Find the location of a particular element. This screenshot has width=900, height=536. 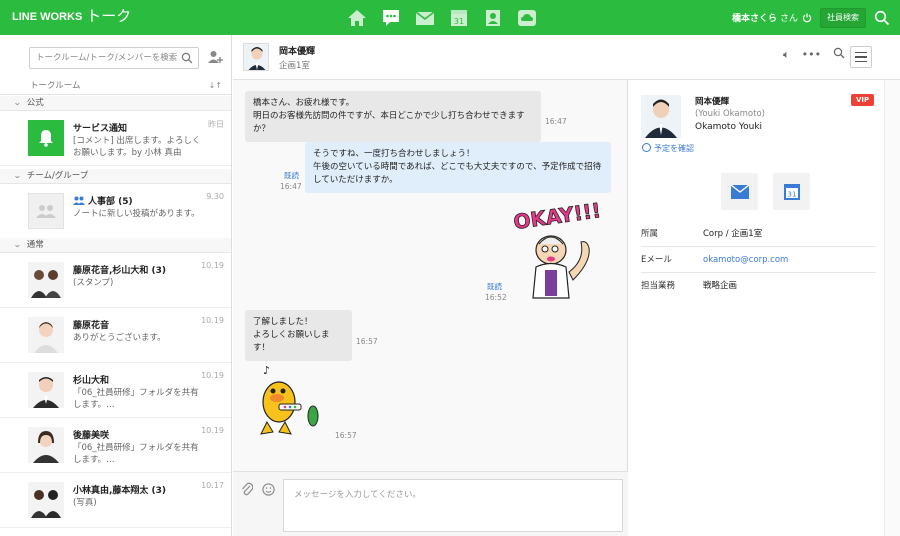

app-brand: LINE WORKS トーク is located at coordinates (71, 17).